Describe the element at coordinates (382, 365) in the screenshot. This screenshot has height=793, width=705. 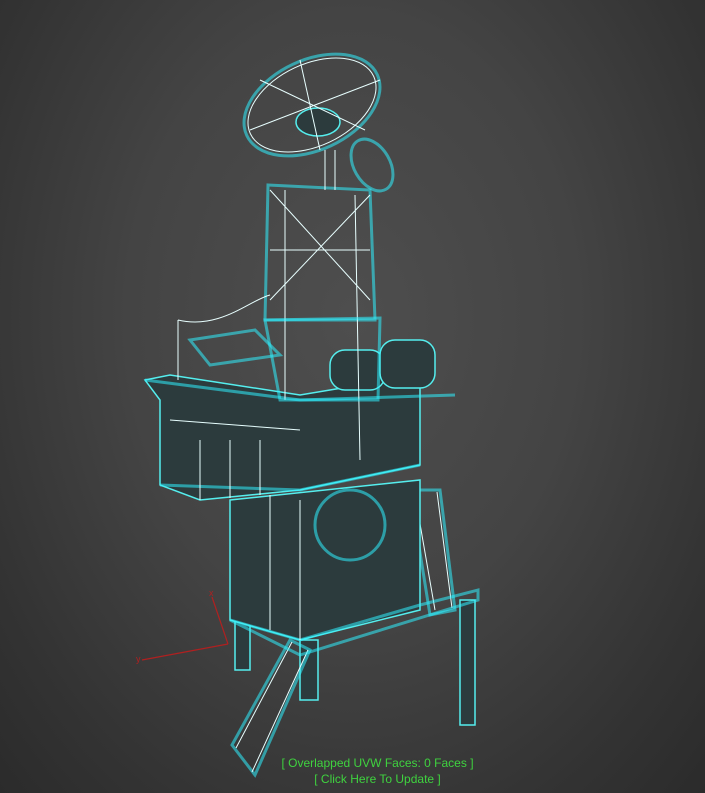
I see `tanks` at that location.